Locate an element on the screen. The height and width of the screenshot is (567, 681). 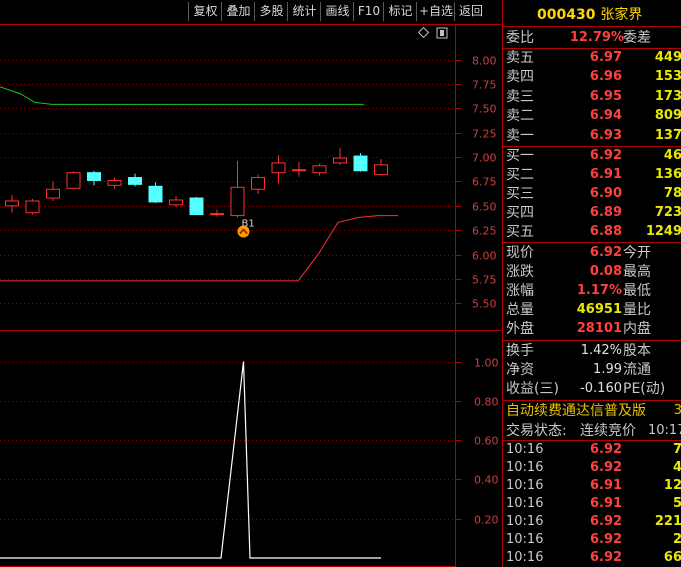
finance-value: 1.42% is located at coordinates (601, 350).